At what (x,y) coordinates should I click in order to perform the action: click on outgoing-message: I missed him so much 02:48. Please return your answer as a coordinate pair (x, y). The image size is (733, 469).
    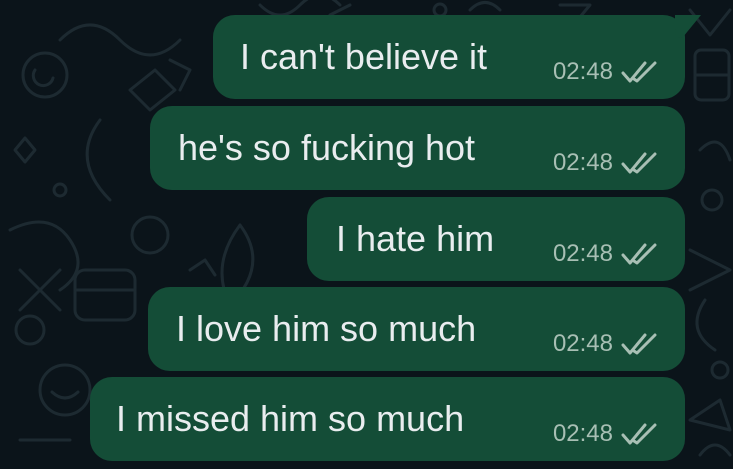
    Looking at the image, I should click on (387, 419).